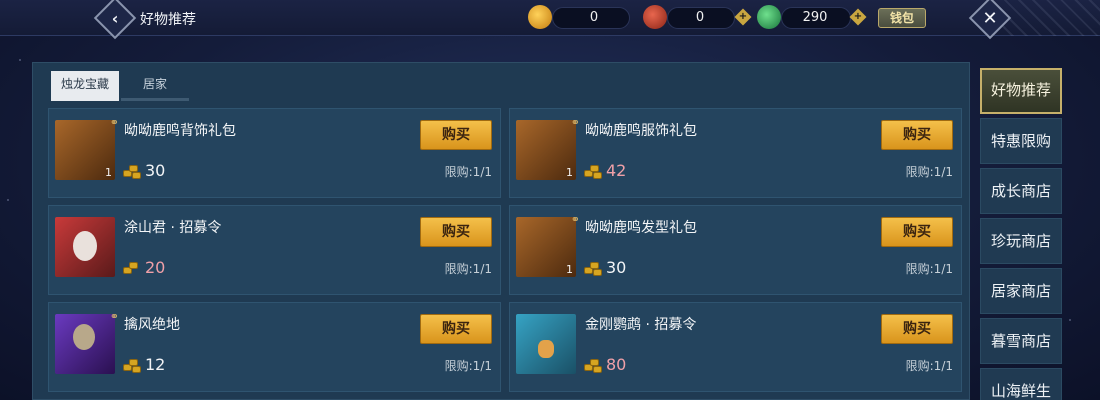  What do you see at coordinates (641, 228) in the screenshot?
I see `item-name: 呦呦鹿鸣发型礼包` at bounding box center [641, 228].